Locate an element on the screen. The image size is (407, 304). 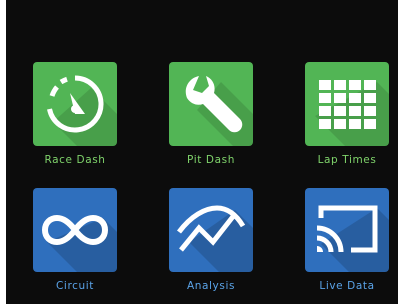
cast-screen-icon is located at coordinates (347, 229).